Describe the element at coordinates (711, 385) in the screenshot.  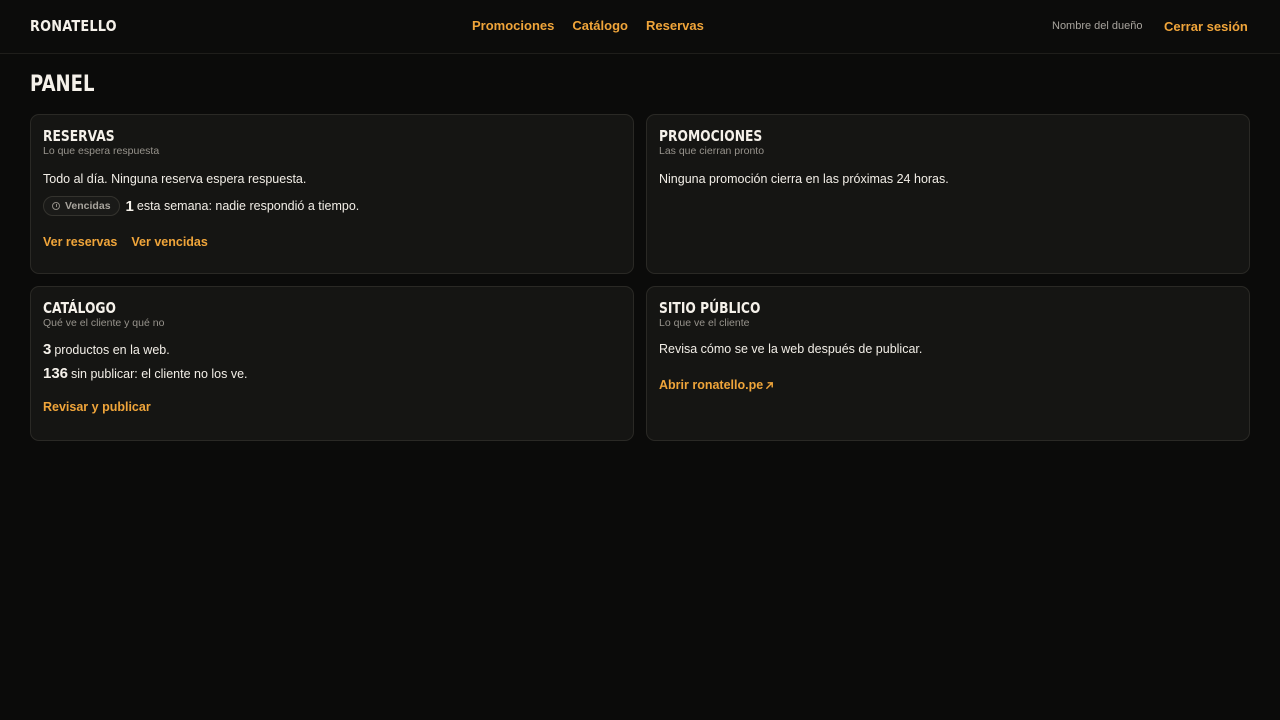
I see `open-site-label: Abrir ronatello.pe` at that location.